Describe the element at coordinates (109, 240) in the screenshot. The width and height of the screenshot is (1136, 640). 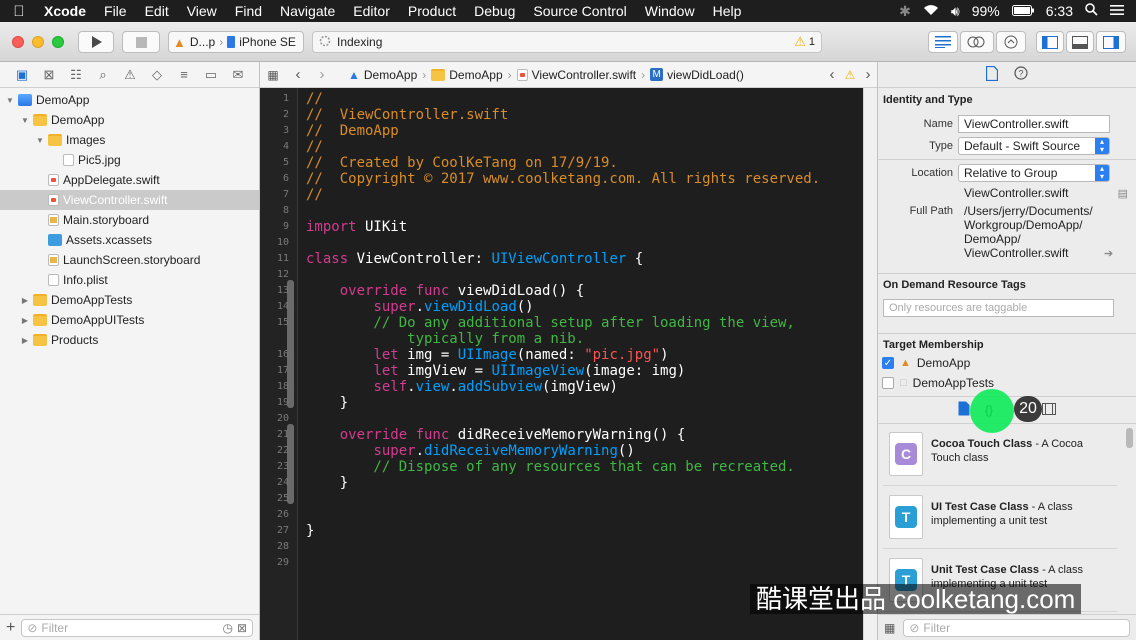
I see `tree-row-label: Assets.xcassets` at that location.